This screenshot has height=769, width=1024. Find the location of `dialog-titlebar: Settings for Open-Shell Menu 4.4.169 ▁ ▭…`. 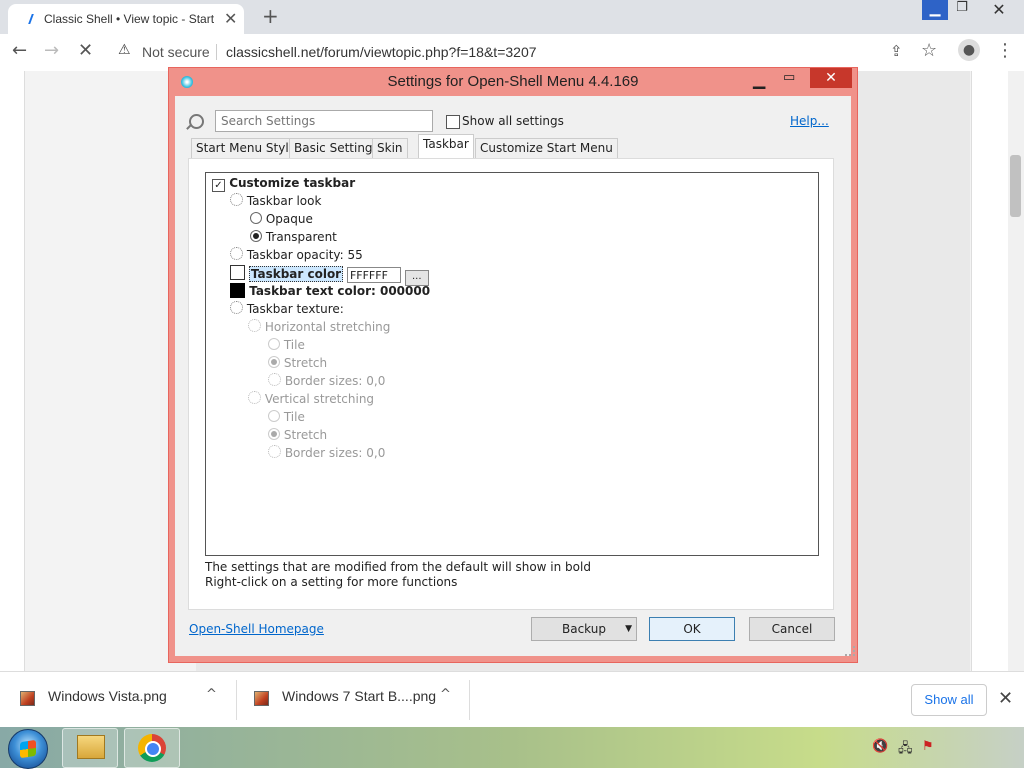

dialog-titlebar: Settings for Open-Shell Menu 4.4.169 ▁ ▭… is located at coordinates (513, 82).